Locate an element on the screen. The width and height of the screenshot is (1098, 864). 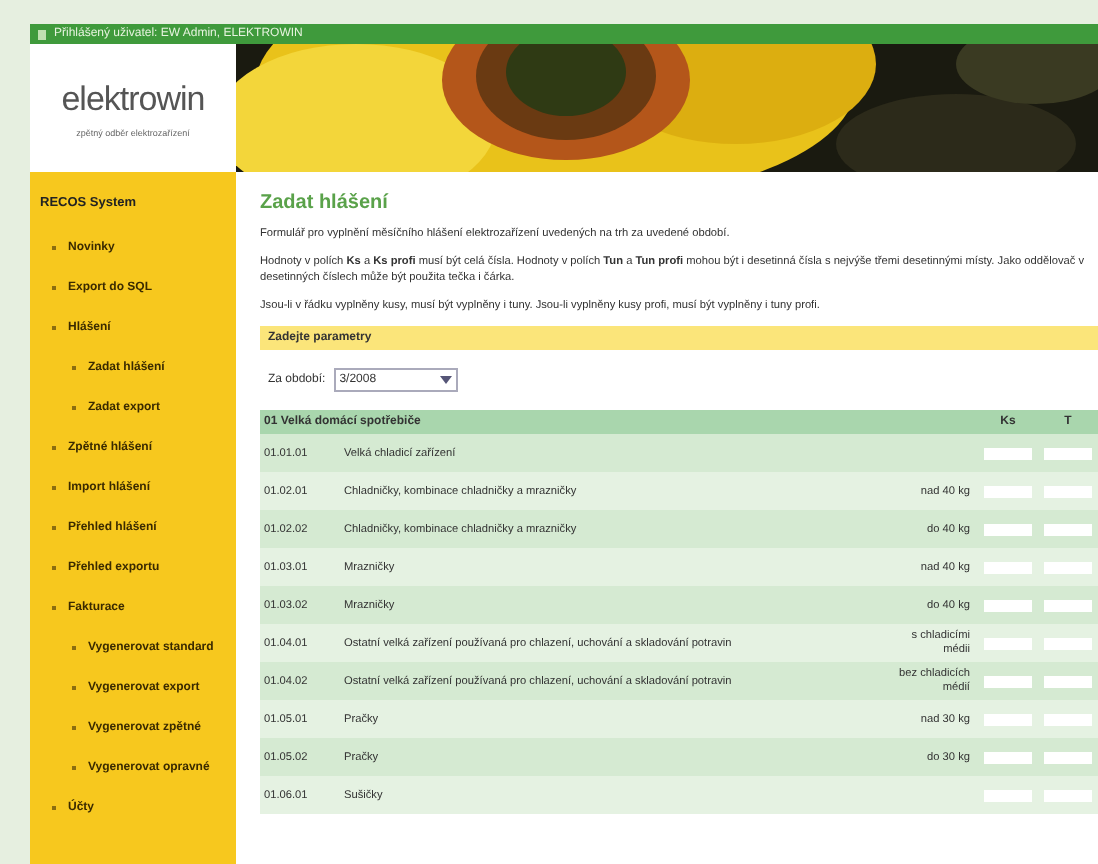
caret-icon is located at coordinates (445, 380).